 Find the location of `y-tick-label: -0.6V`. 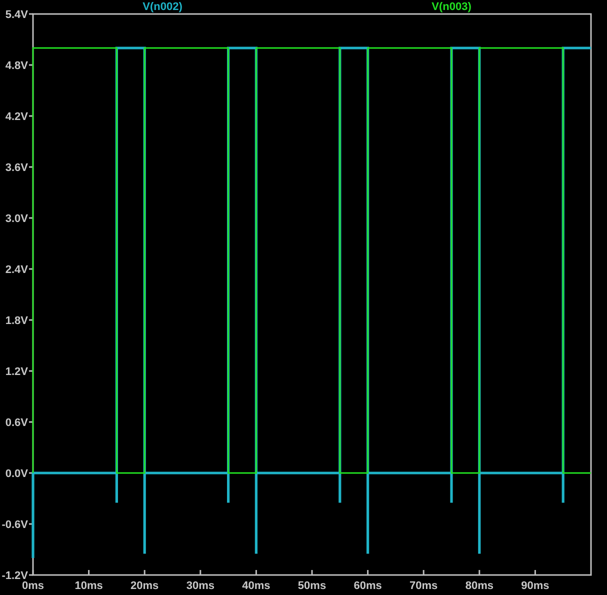

y-tick-label: -0.6V is located at coordinates (15, 525).